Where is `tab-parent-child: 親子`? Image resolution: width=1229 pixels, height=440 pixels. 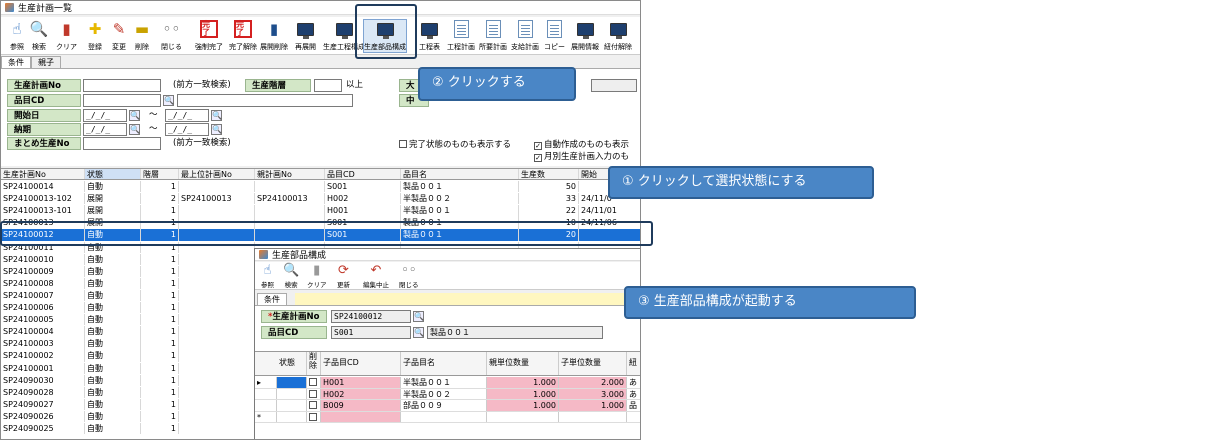 tab-parent-child: 親子 is located at coordinates (46, 62).